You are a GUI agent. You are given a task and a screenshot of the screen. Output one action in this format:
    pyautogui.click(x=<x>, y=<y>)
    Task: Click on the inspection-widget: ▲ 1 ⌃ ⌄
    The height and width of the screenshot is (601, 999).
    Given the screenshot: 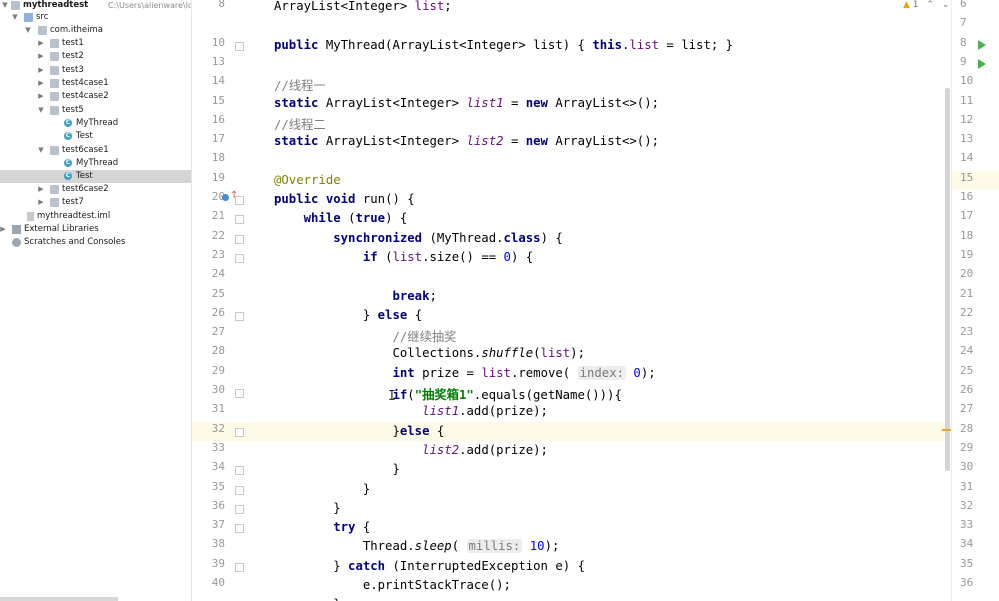 What is the action you would take?
    pyautogui.click(x=926, y=6)
    